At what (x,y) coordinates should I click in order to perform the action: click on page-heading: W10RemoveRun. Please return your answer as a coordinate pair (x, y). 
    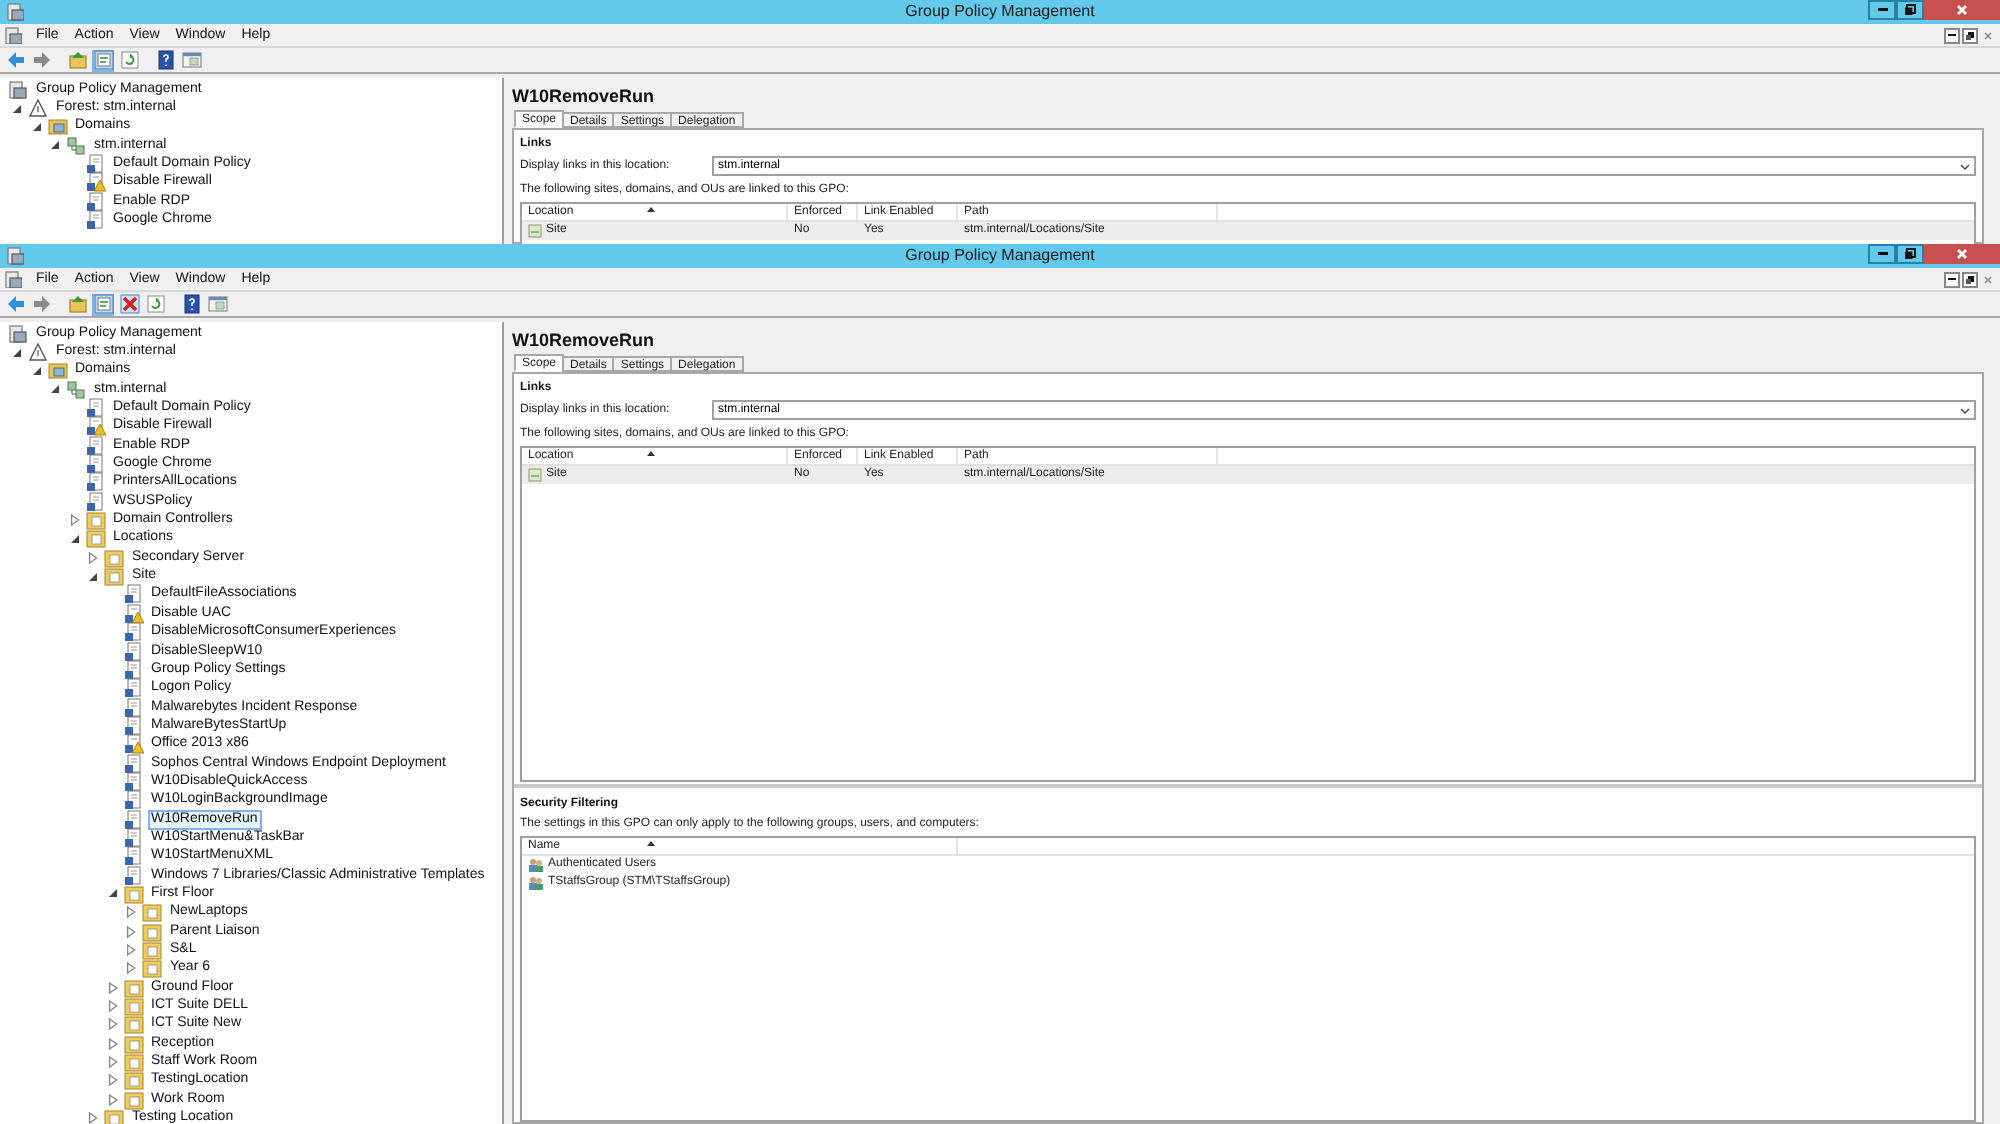
    Looking at the image, I should click on (584, 97).